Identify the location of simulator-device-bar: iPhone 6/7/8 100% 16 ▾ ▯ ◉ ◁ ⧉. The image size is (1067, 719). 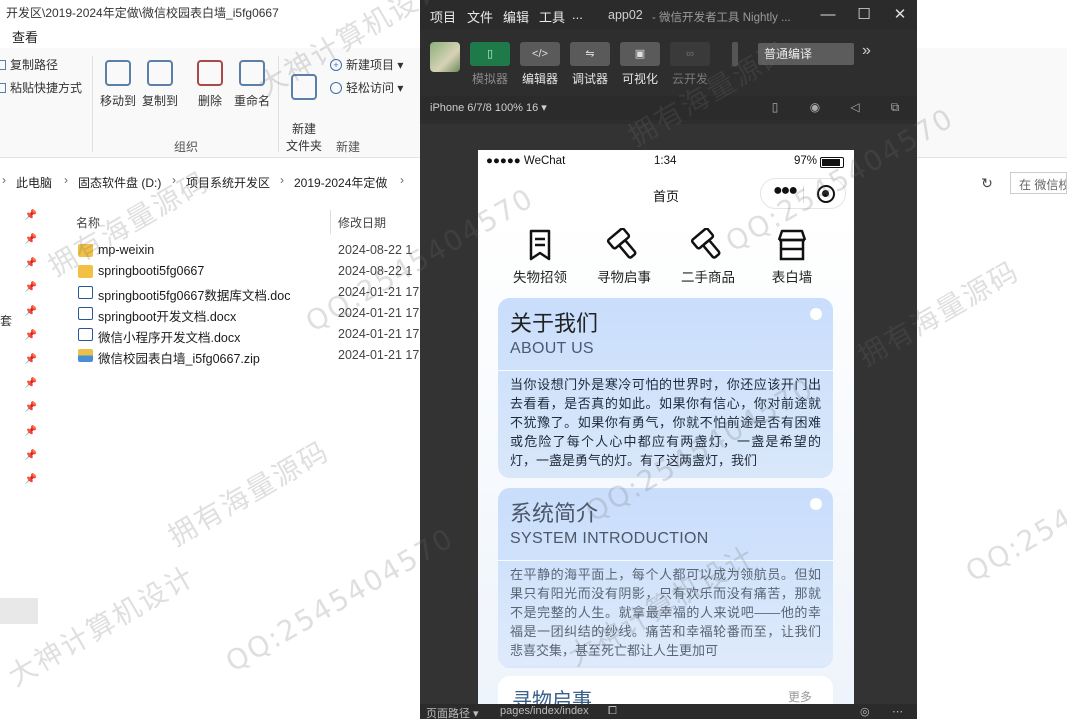
(668, 108).